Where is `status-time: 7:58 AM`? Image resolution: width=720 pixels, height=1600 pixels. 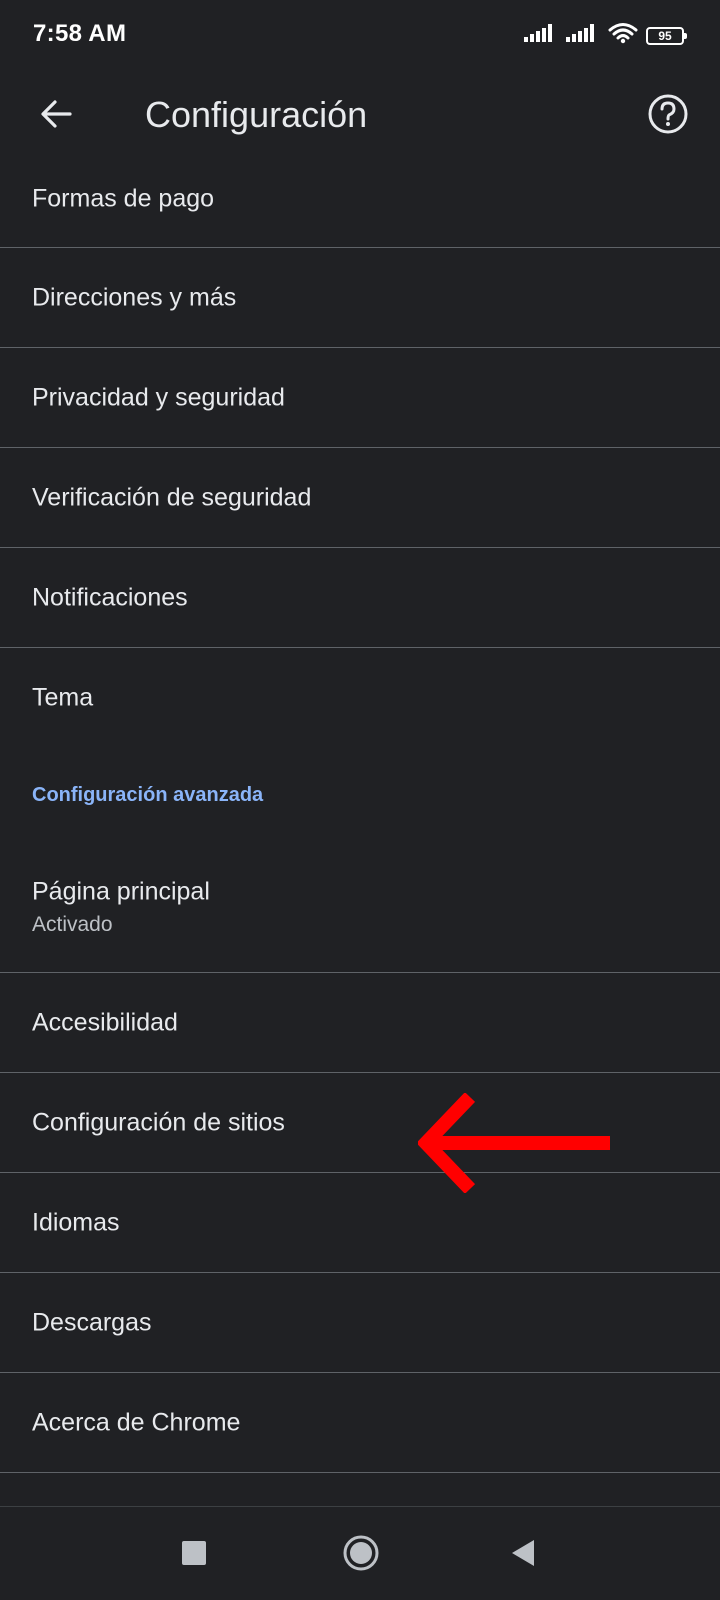 status-time: 7:58 AM is located at coordinates (80, 33).